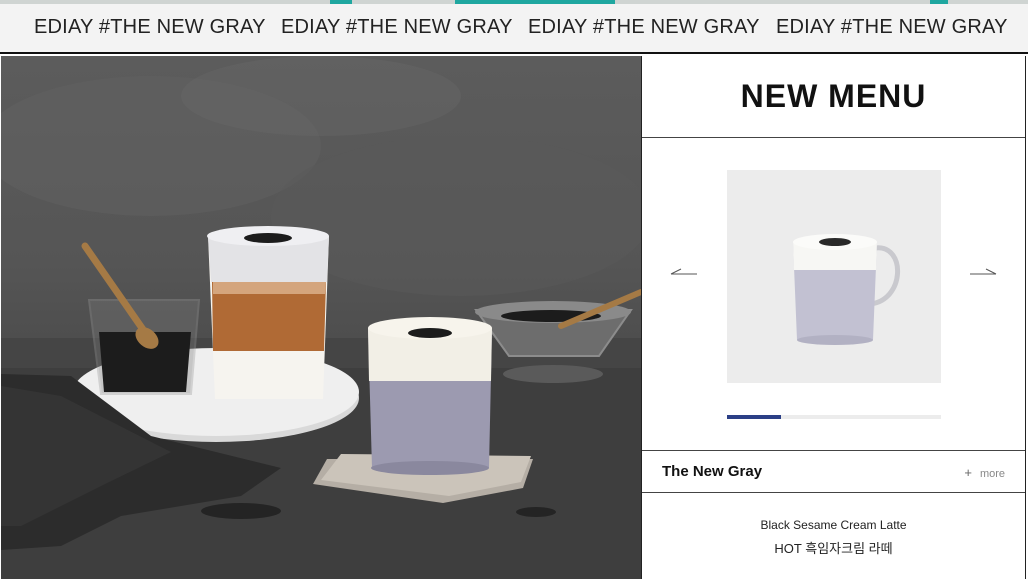  What do you see at coordinates (992, 474) in the screenshot?
I see `more-label: more` at bounding box center [992, 474].